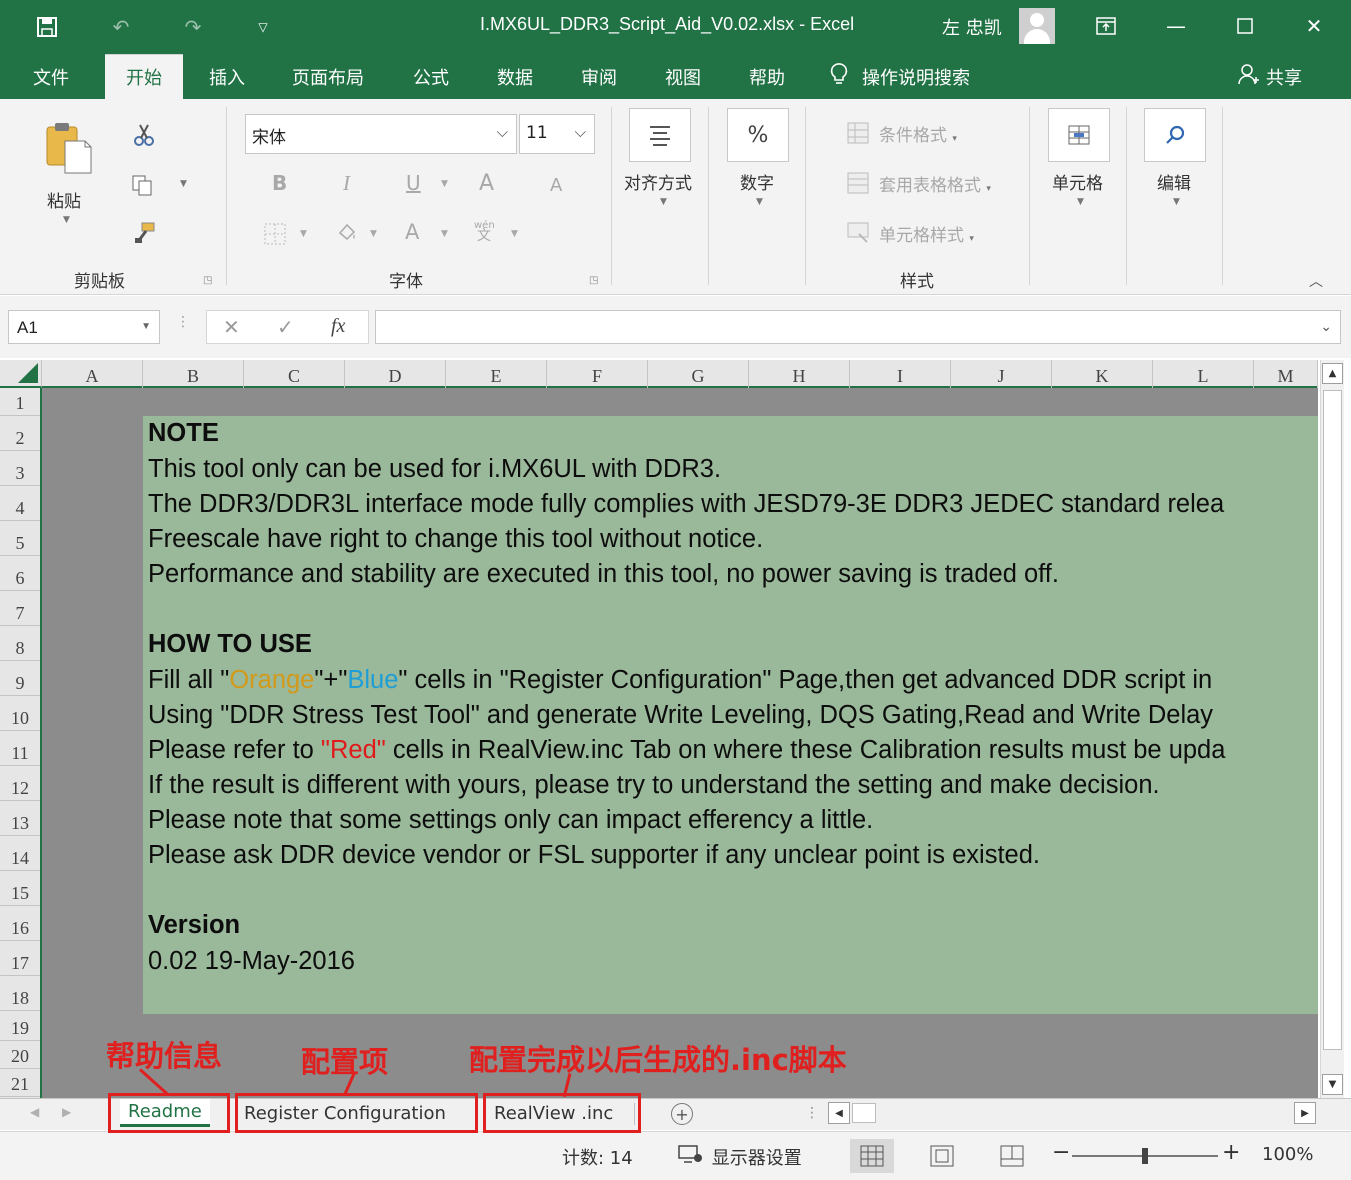 The image size is (1351, 1180). I want to click on splitter-icon: ⋮, so click(812, 1113).